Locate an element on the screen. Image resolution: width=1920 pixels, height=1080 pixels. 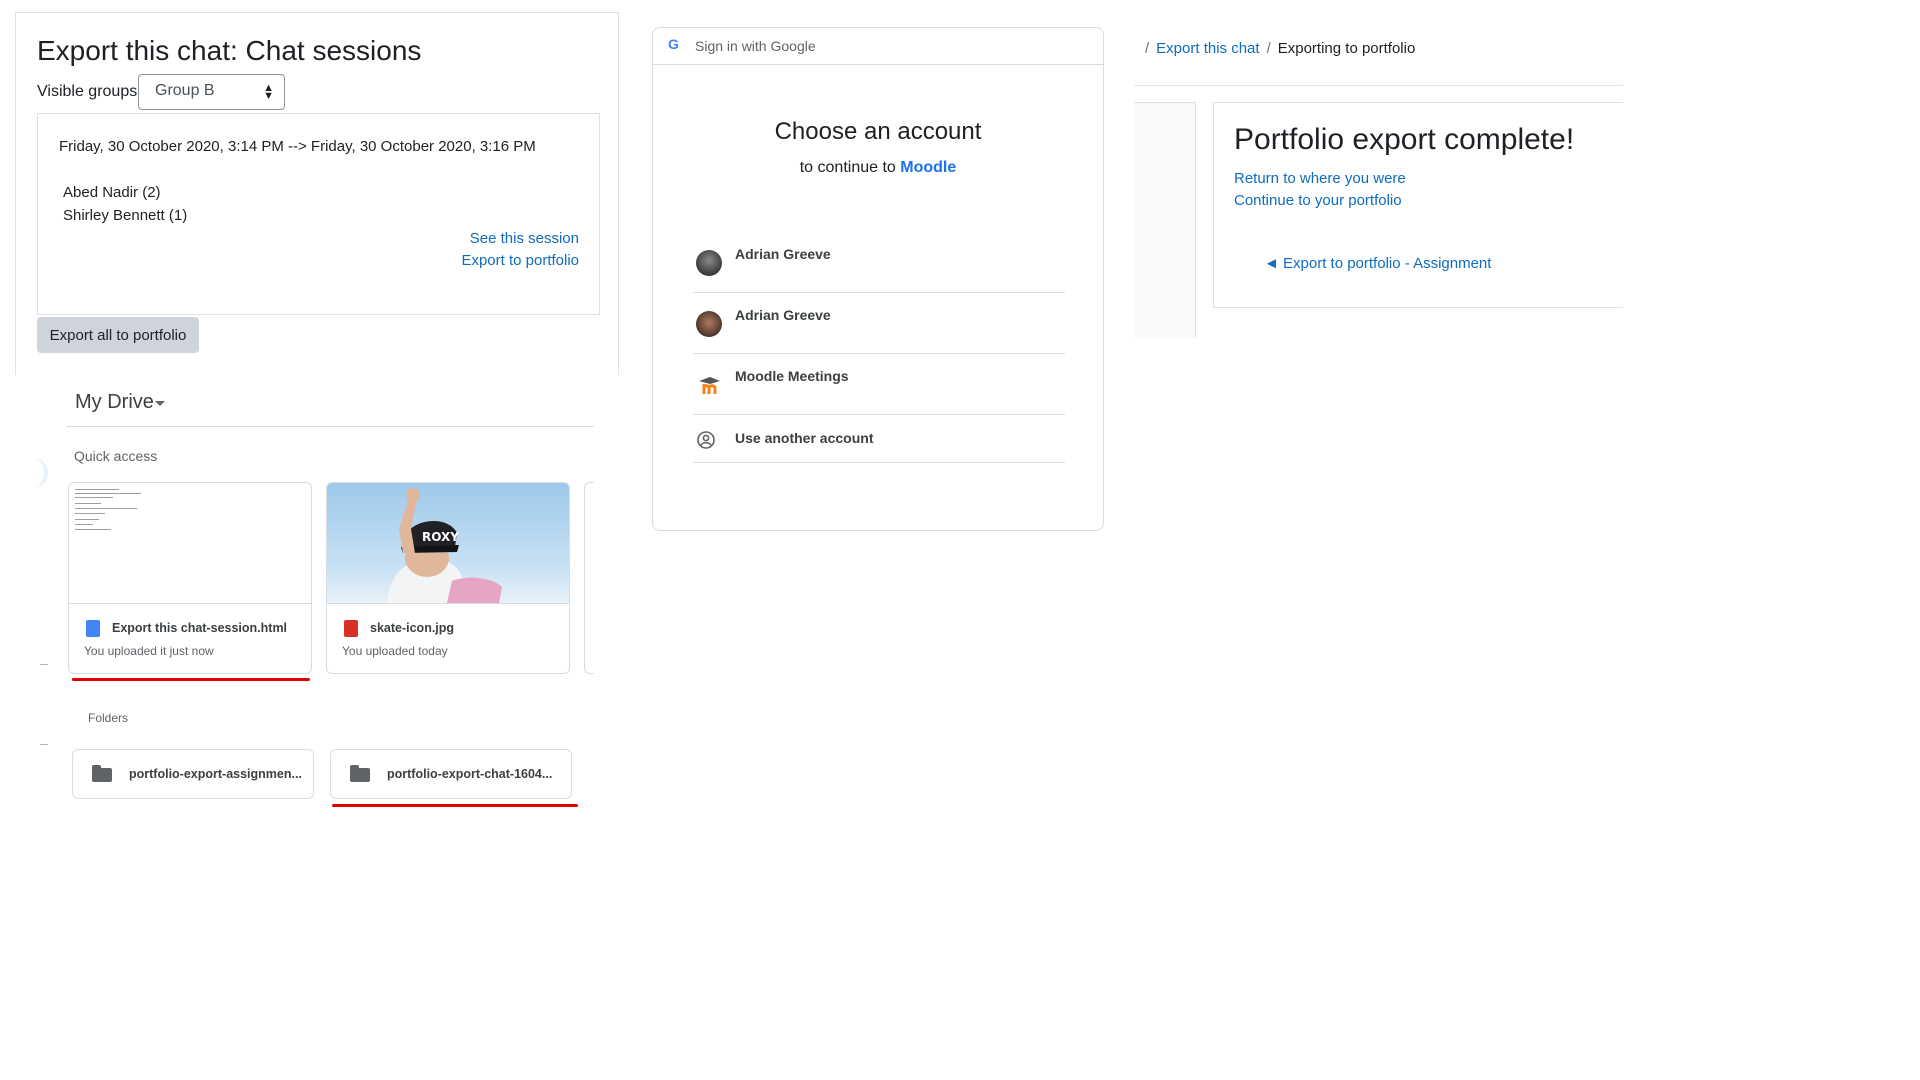
account-option: Moodle Meetings is located at coordinates (879, 384).